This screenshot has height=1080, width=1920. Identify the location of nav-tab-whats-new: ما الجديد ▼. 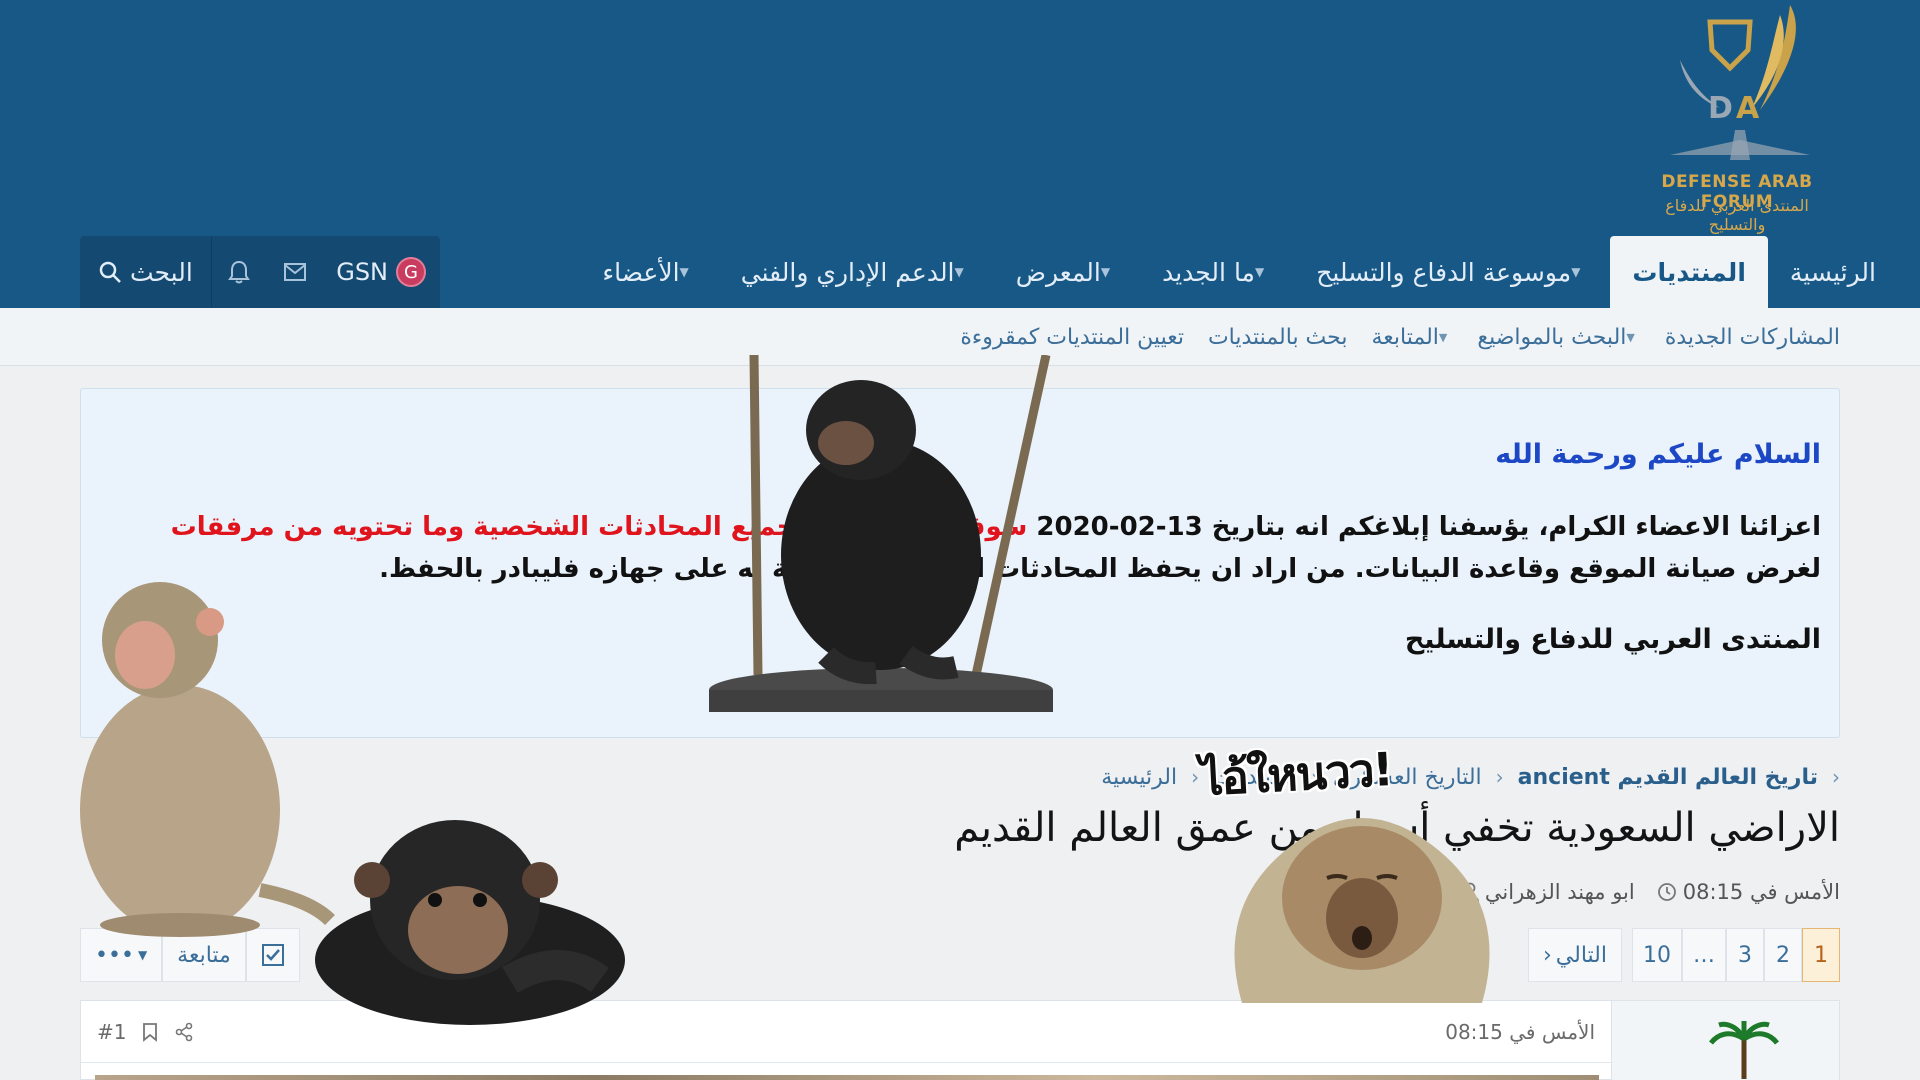
(1217, 272).